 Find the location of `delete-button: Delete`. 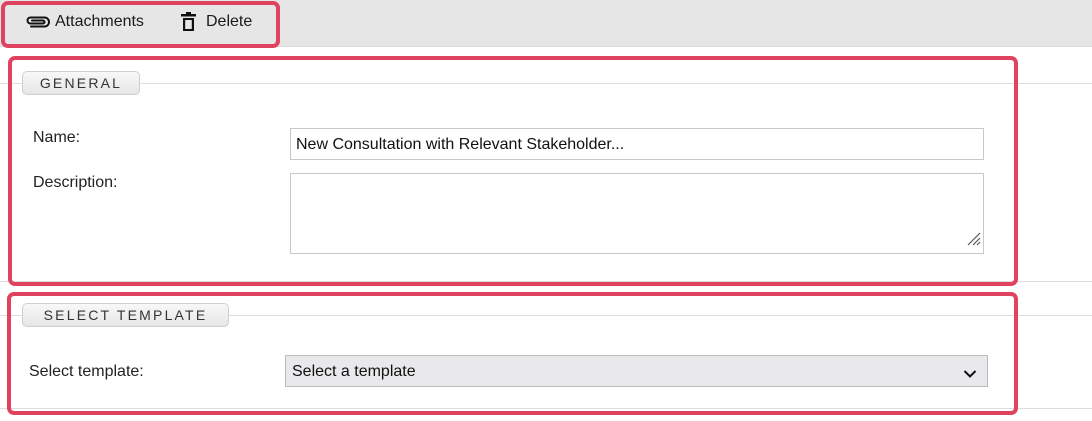

delete-button: Delete is located at coordinates (216, 22).